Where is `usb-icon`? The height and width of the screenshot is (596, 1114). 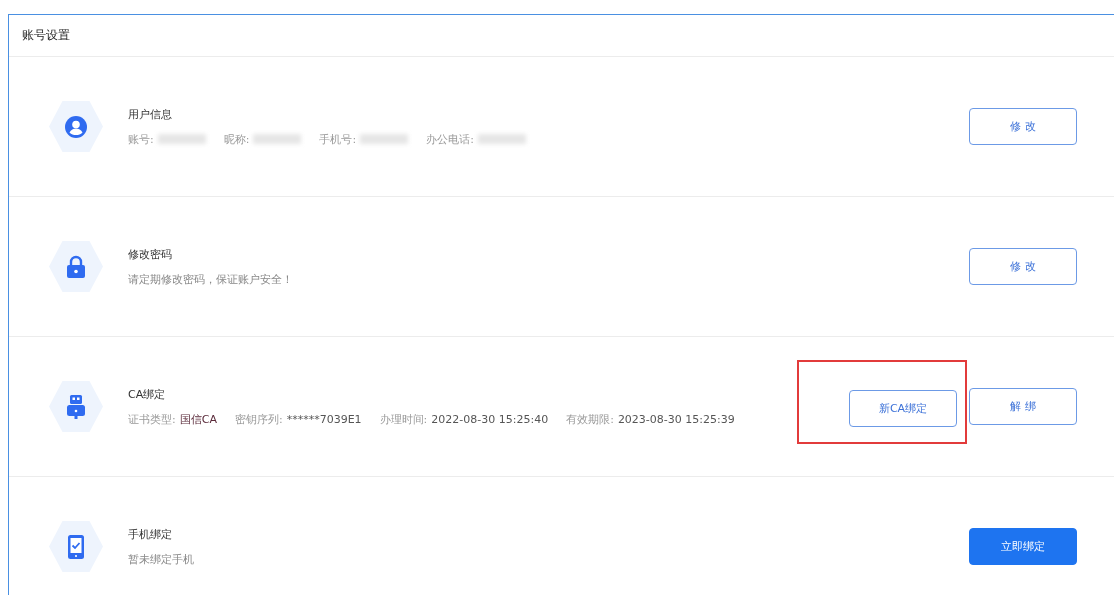 usb-icon is located at coordinates (76, 406).